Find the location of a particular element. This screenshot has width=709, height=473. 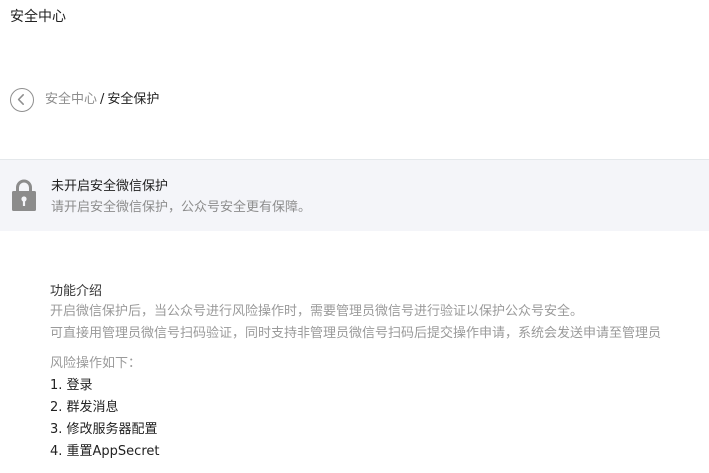

back-button is located at coordinates (22, 100).